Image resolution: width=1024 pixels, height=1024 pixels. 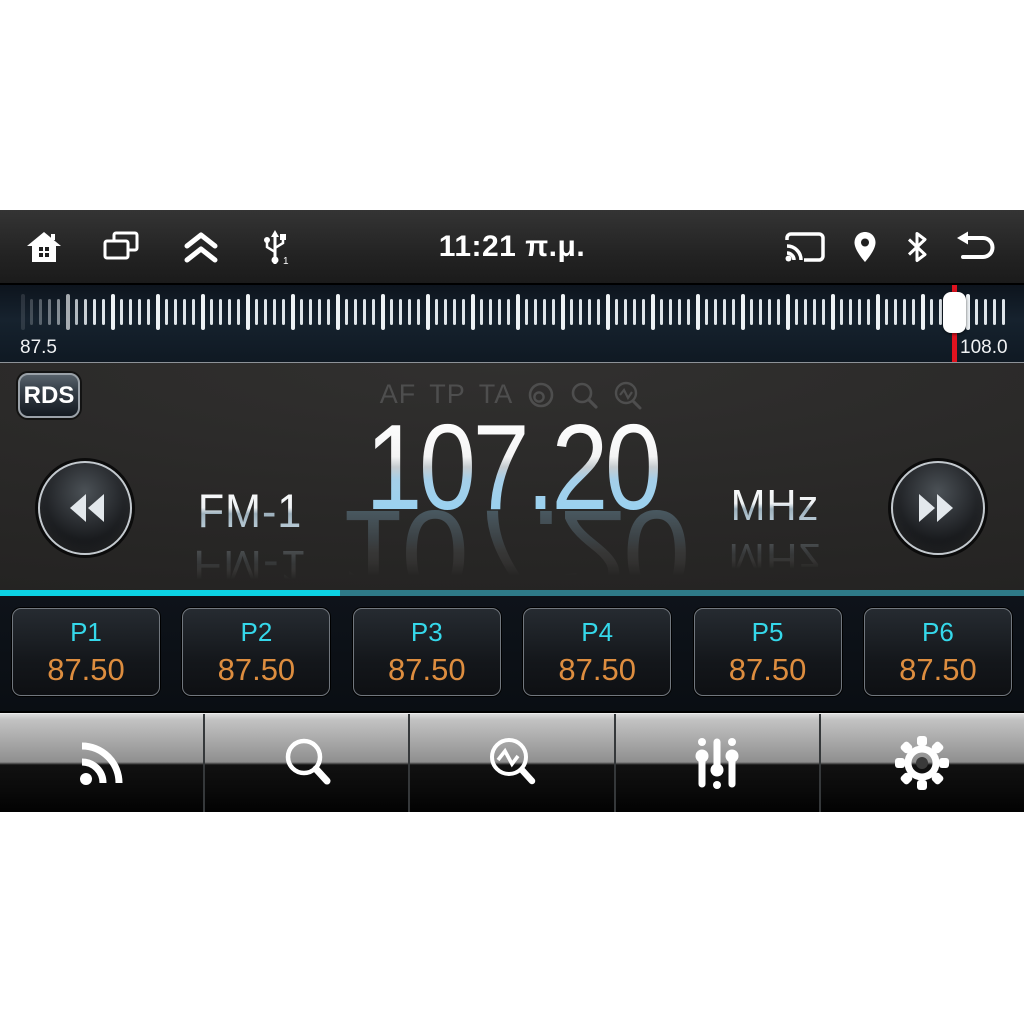 I want to click on preset-button-4: P4 87.50, so click(x=597, y=652).